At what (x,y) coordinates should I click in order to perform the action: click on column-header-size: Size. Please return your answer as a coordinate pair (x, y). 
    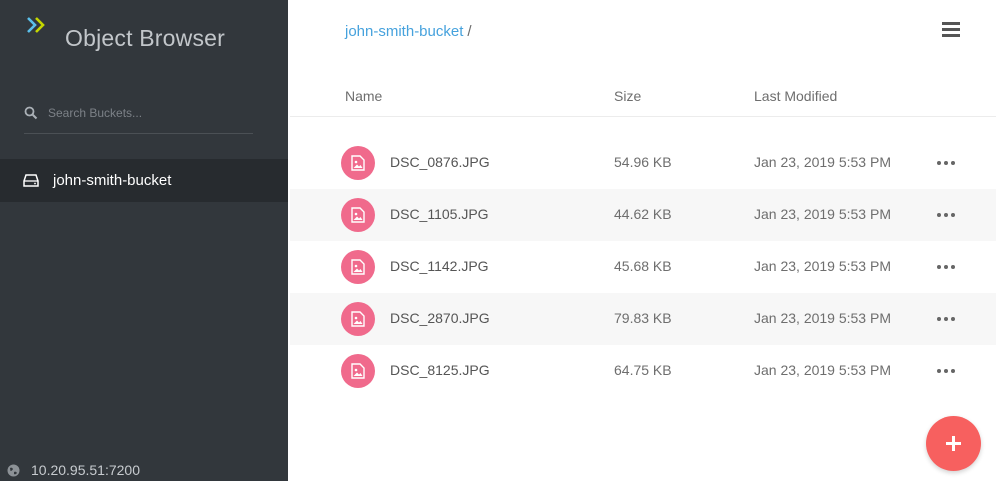
    Looking at the image, I should click on (627, 96).